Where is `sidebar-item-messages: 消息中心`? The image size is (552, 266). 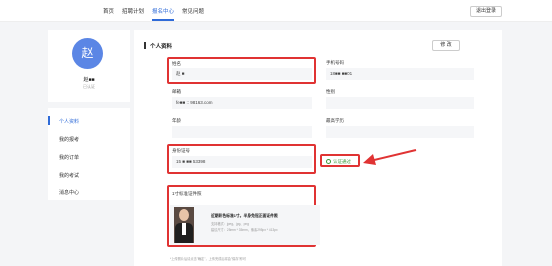 sidebar-item-messages: 消息中心 is located at coordinates (69, 192).